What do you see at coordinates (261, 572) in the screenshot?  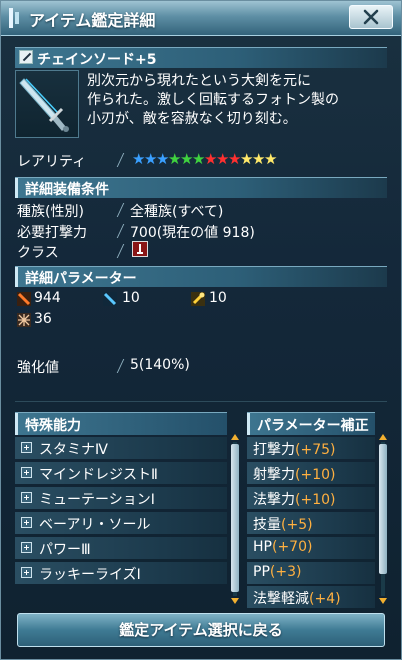 I see `param-name: PP` at bounding box center [261, 572].